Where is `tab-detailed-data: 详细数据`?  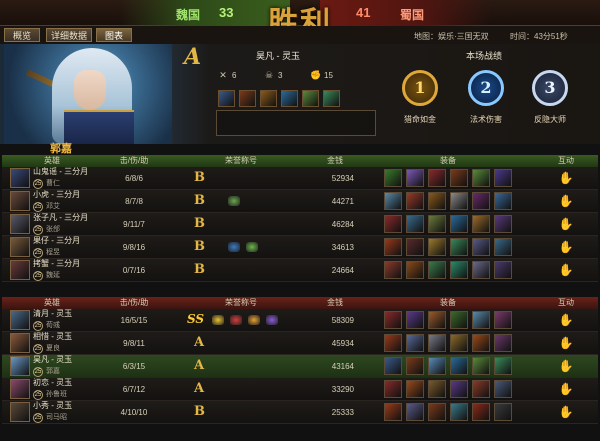
tab-detailed-data: 详细数据 is located at coordinates (69, 35).